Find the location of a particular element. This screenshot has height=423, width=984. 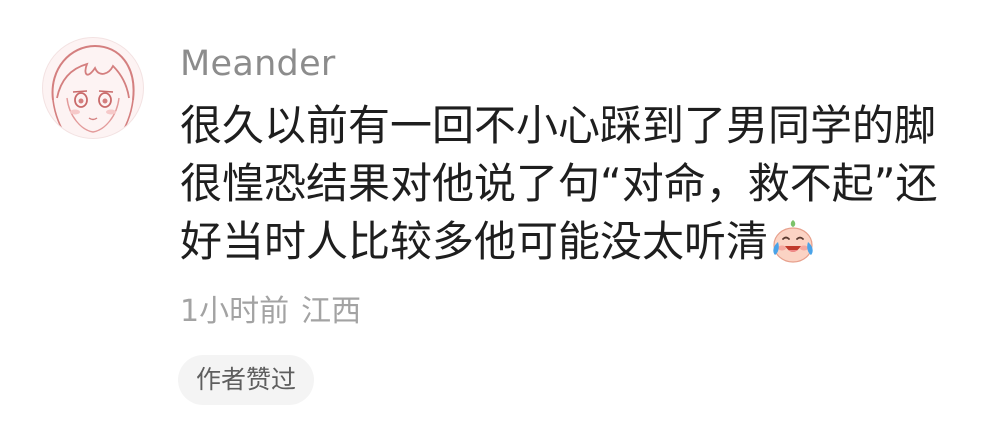

comment-meta: 1小时前 江西 is located at coordinates (270, 312).